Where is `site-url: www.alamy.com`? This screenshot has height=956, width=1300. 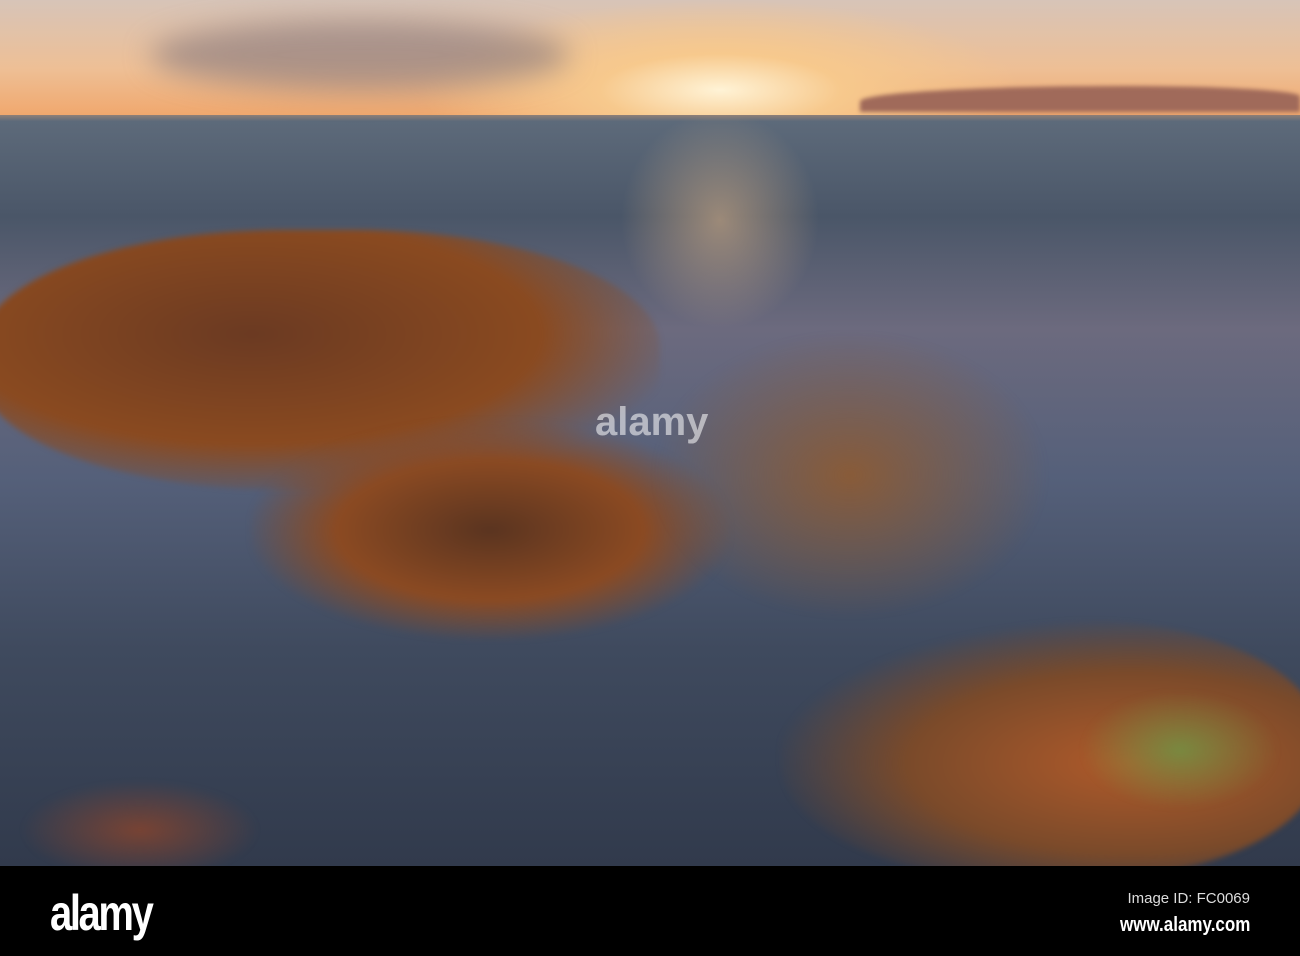
site-url: www.alamy.com is located at coordinates (1184, 925).